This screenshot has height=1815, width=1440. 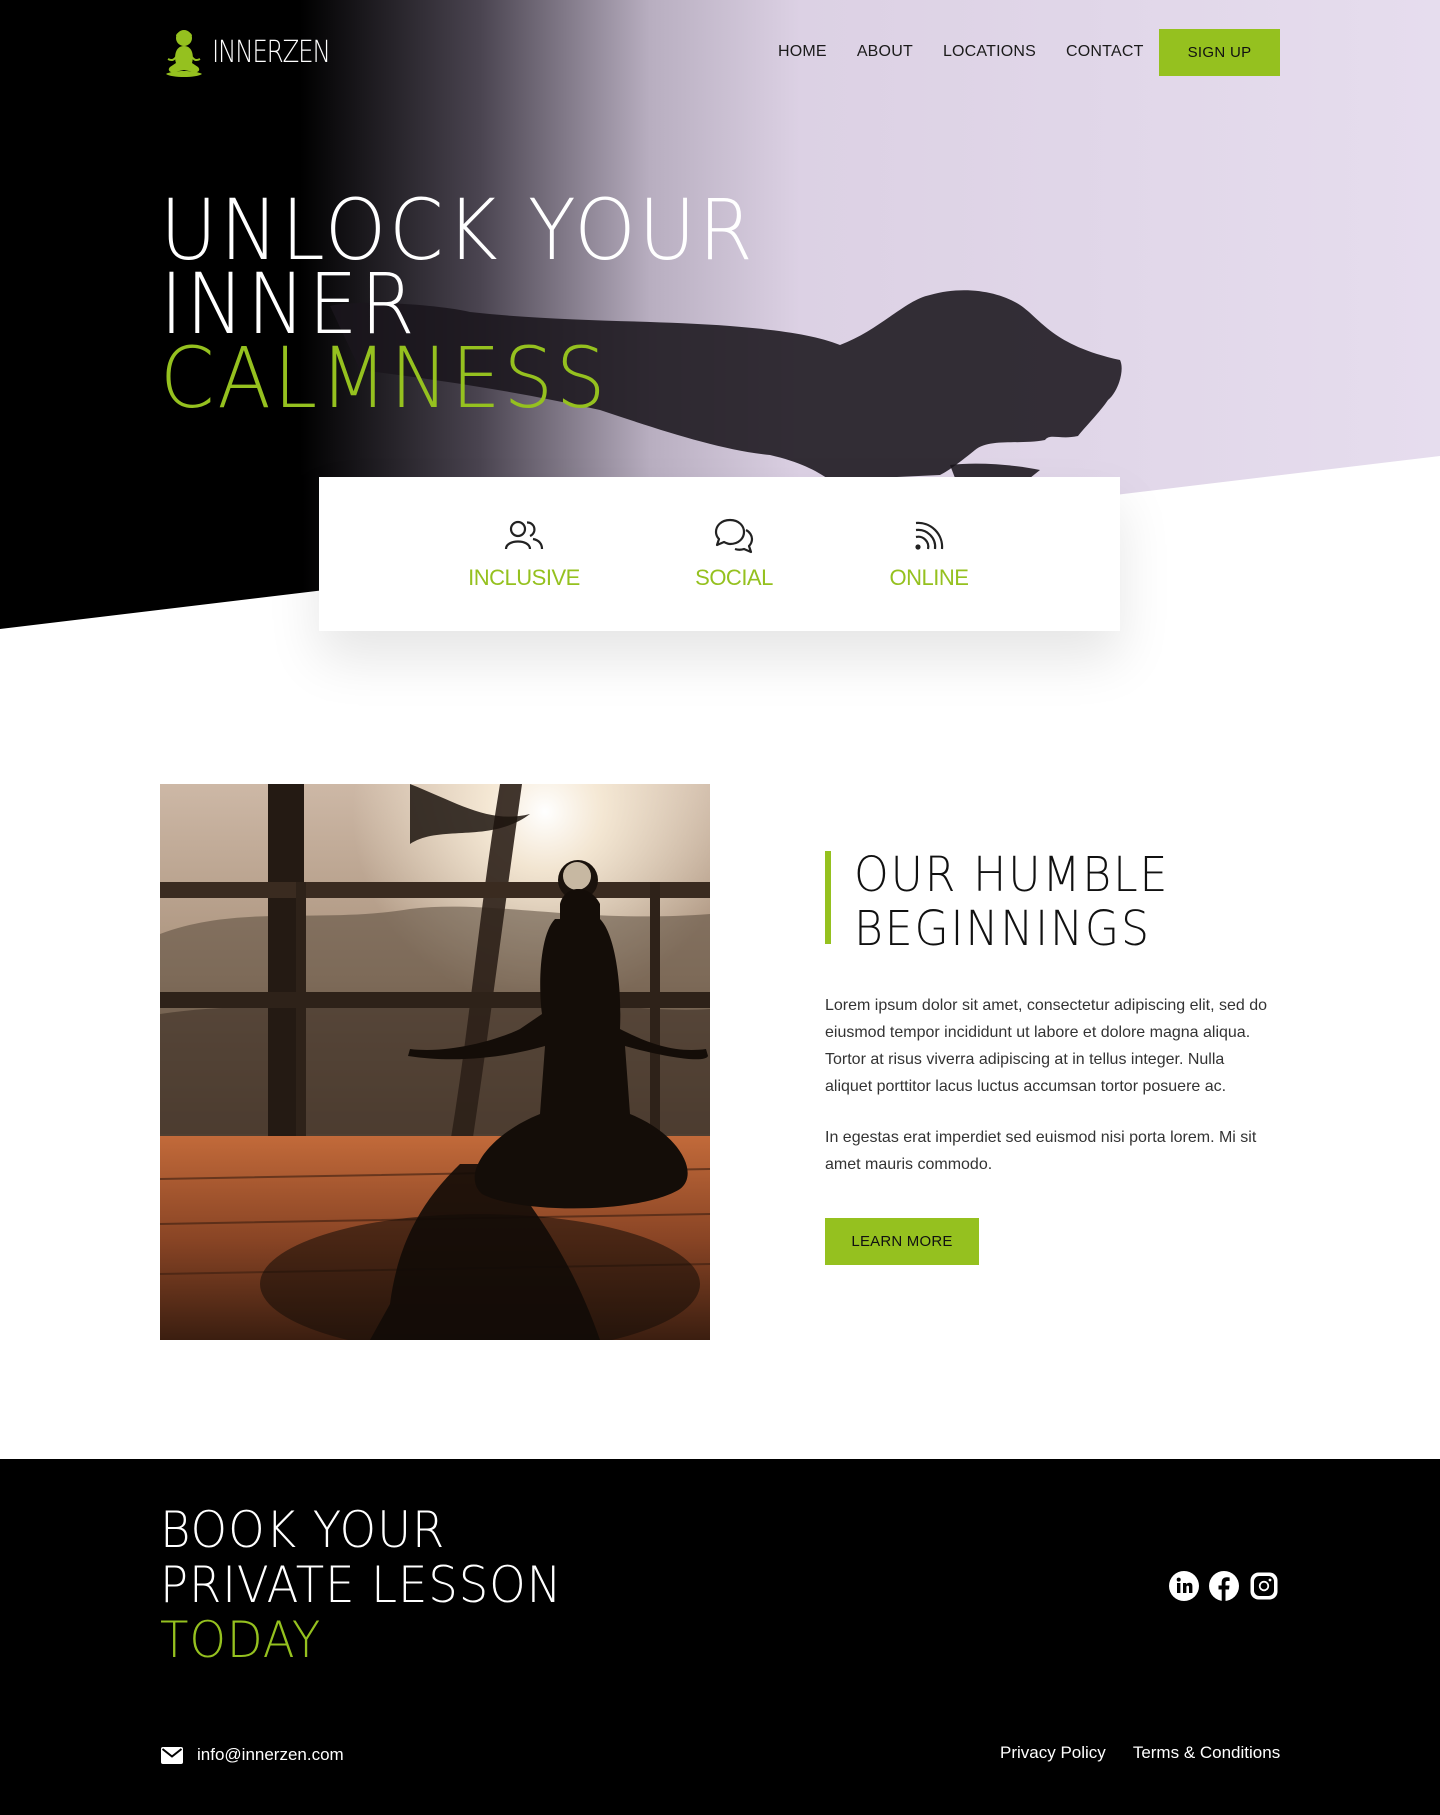 I want to click on sign-up-button: SIGN UP, so click(x=1219, y=52).